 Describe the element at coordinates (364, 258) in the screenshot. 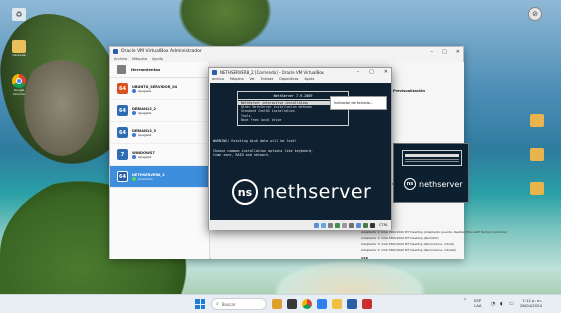

I see `usb-section-title: USB` at that location.